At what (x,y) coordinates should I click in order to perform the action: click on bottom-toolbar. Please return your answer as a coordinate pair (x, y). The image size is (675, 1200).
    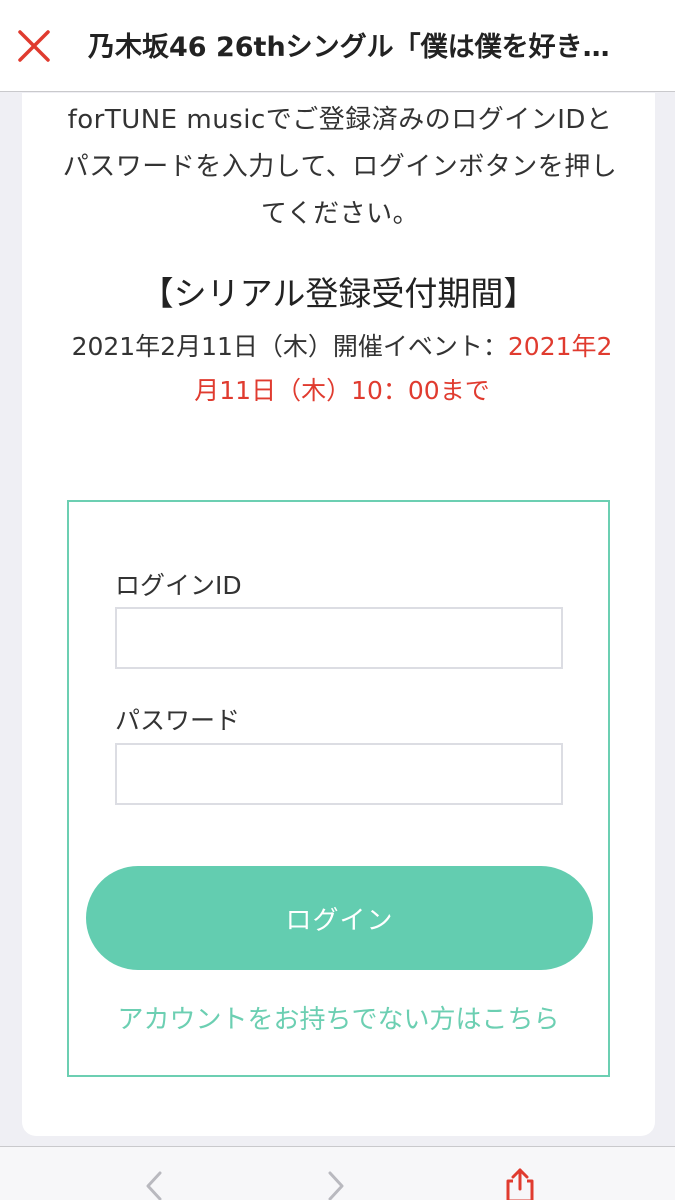
    Looking at the image, I should click on (337, 1173).